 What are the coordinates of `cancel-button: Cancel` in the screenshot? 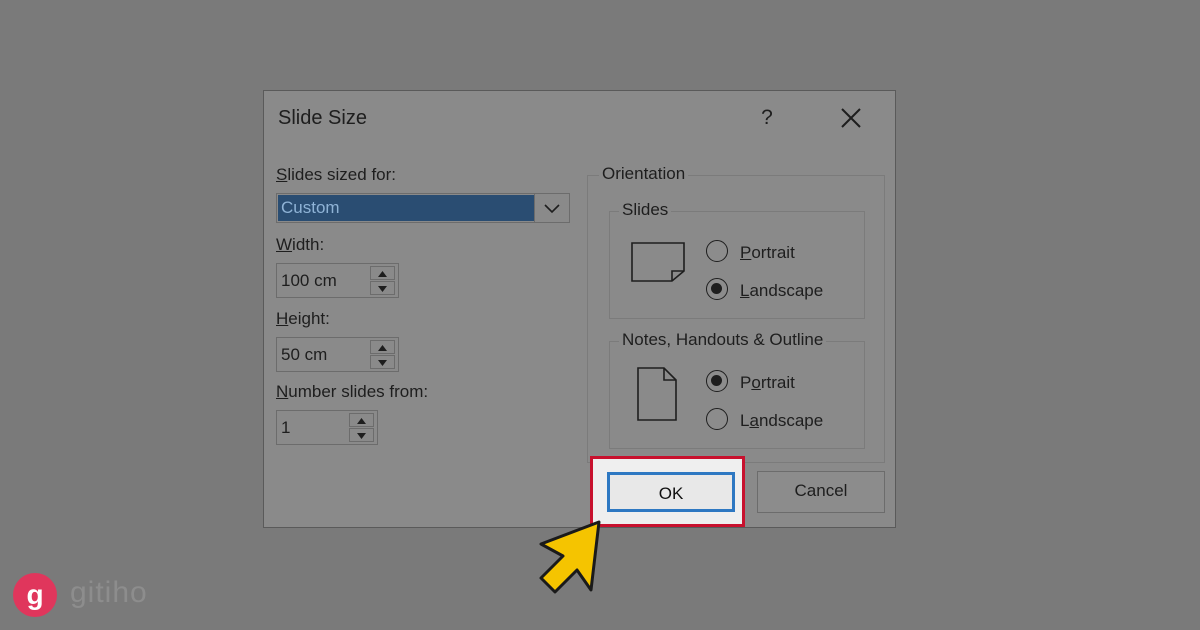 It's located at (821, 492).